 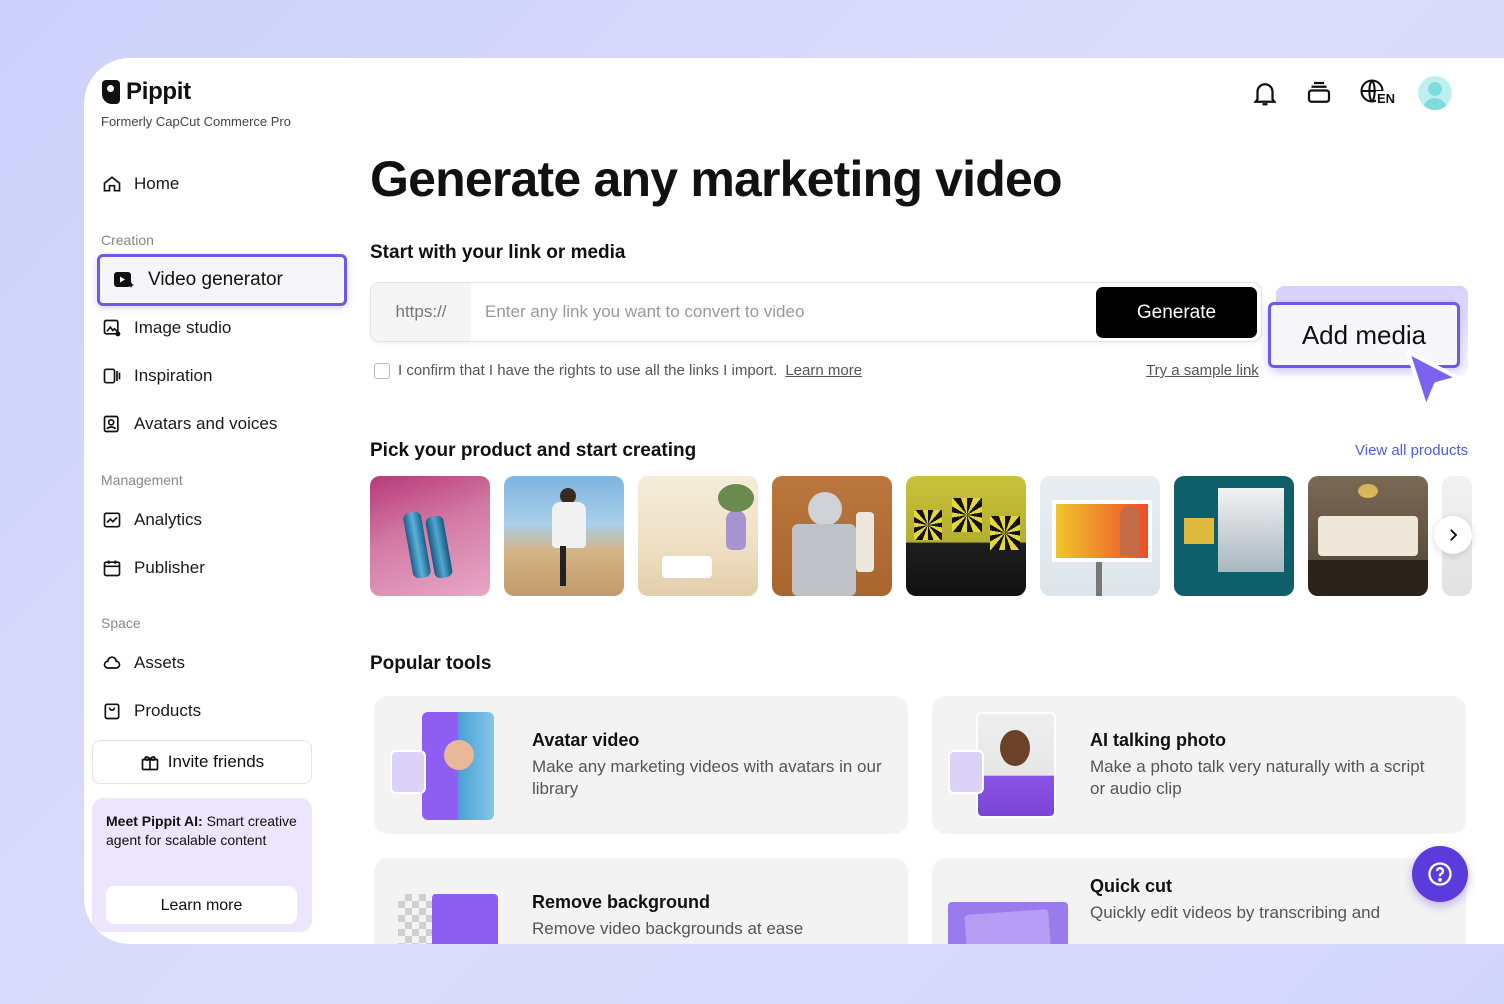 I want to click on invite-label: Invite friends, so click(x=216, y=762).